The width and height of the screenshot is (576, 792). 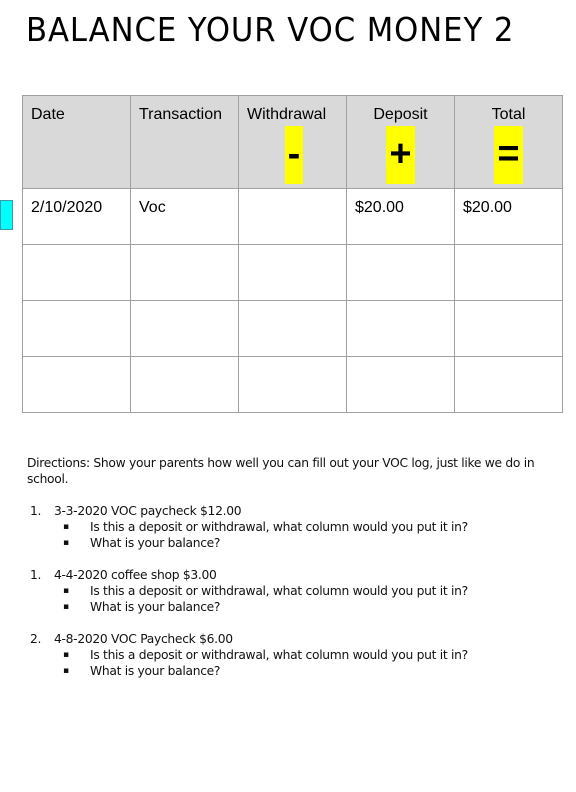 I want to click on item-transaction: 3-3-2020 VOC paycheck $12.00, so click(x=148, y=511).